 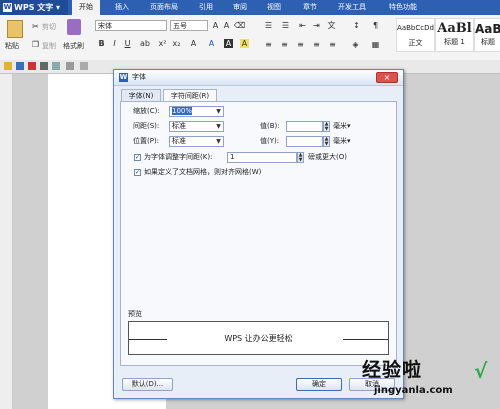 I want to click on tab-insert: 插入, so click(x=122, y=7).